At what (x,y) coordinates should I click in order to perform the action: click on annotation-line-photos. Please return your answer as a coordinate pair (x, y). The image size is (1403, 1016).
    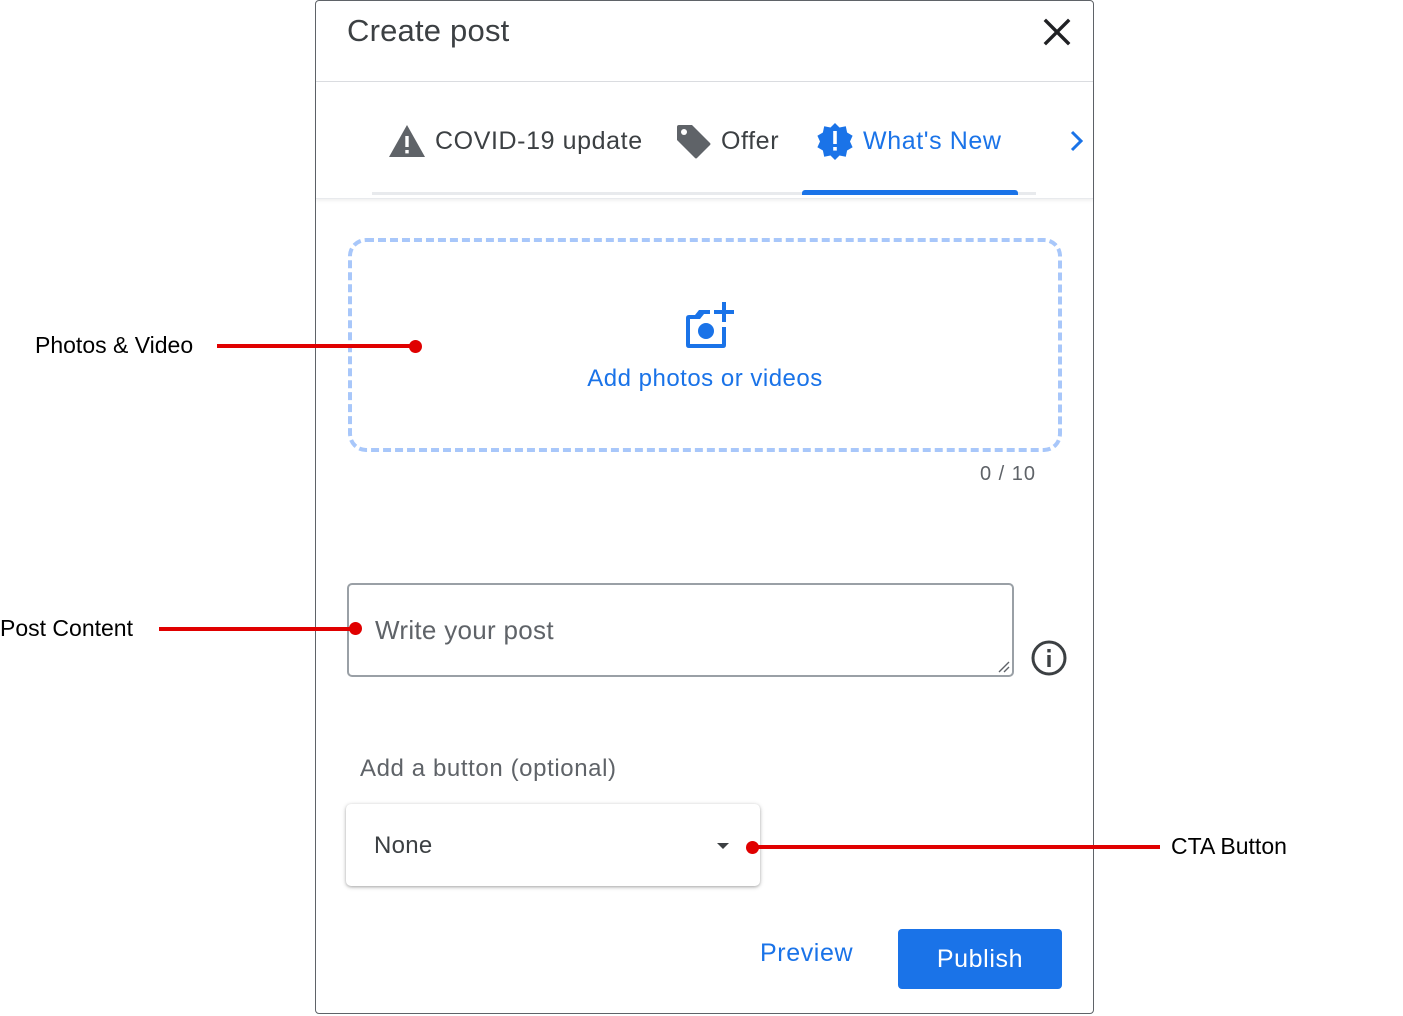
    Looking at the image, I should click on (316, 346).